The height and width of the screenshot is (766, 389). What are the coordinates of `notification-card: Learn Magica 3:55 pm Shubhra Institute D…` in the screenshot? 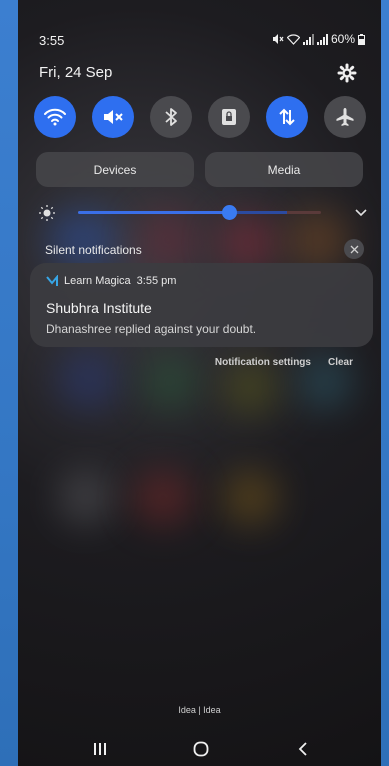 It's located at (201, 305).